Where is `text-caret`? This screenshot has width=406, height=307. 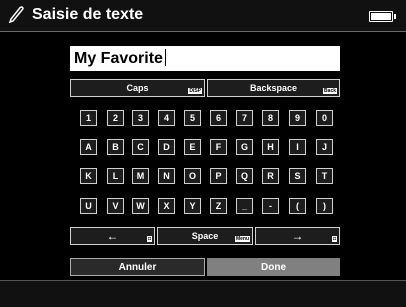
text-caret is located at coordinates (165, 57).